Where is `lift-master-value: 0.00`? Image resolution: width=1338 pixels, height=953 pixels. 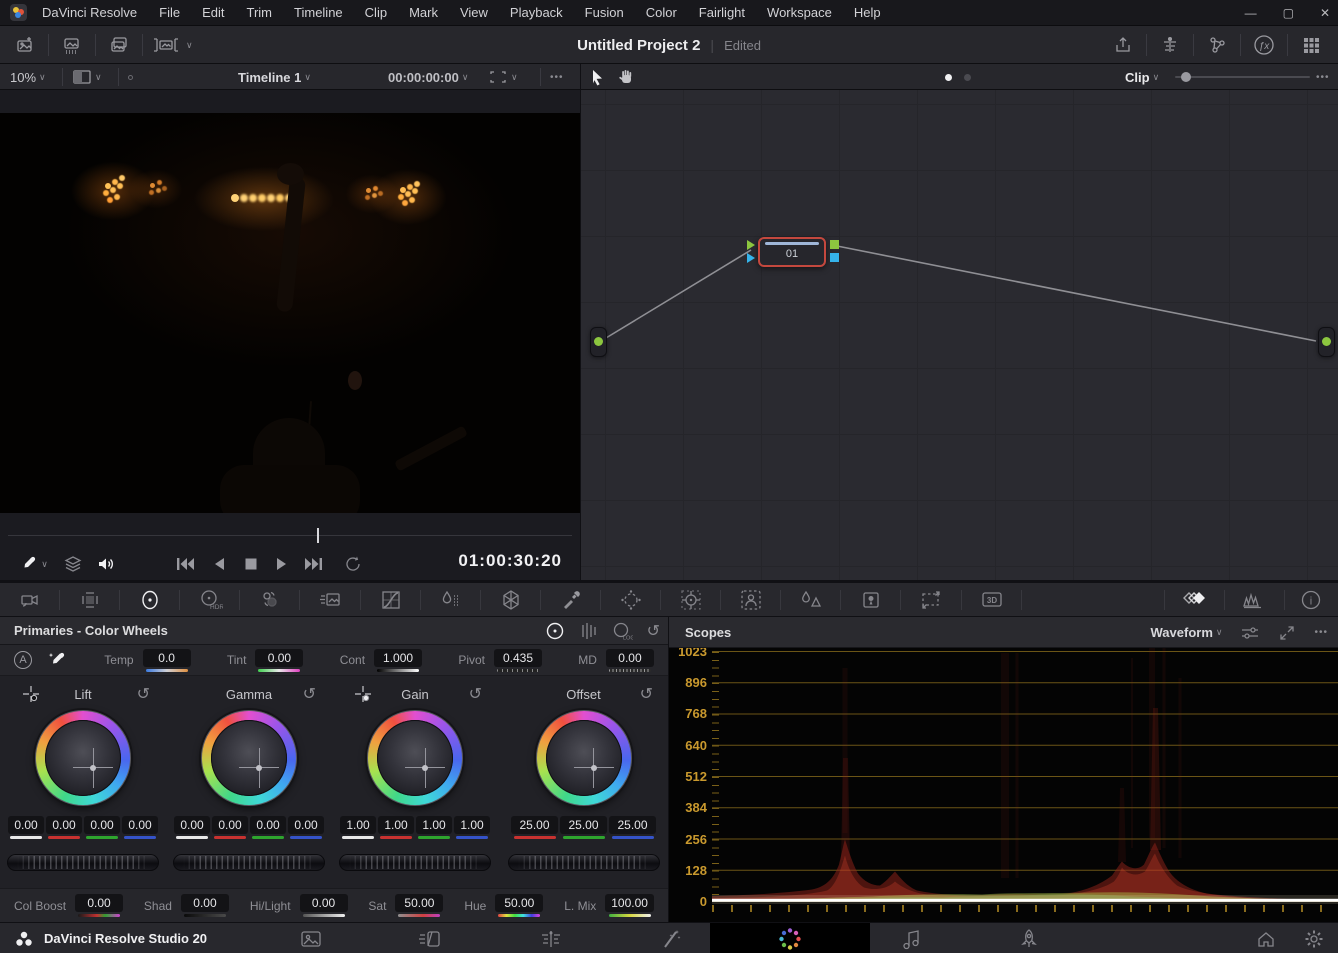
lift-master-value: 0.00 is located at coordinates (26, 825).